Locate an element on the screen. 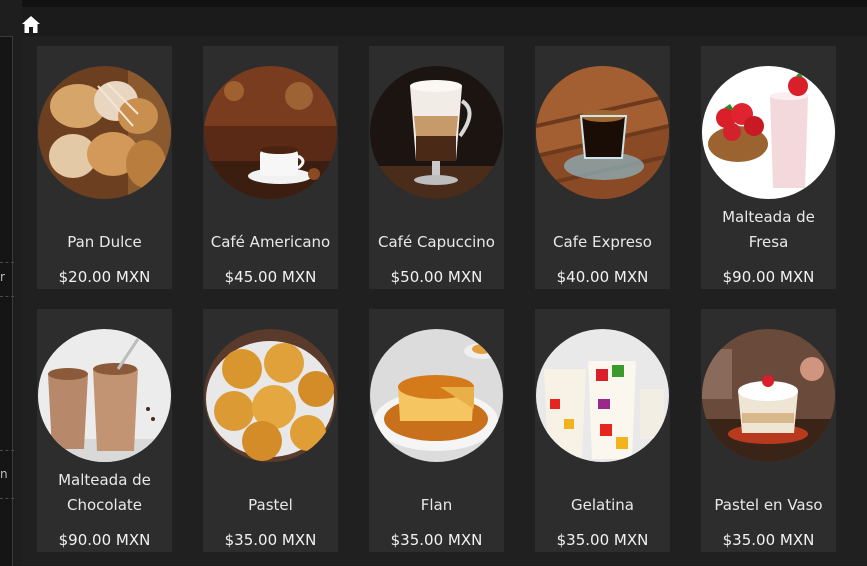 This screenshot has height=566, width=867. product-card-pastel: Pastel $35.00 MXN is located at coordinates (270, 430).